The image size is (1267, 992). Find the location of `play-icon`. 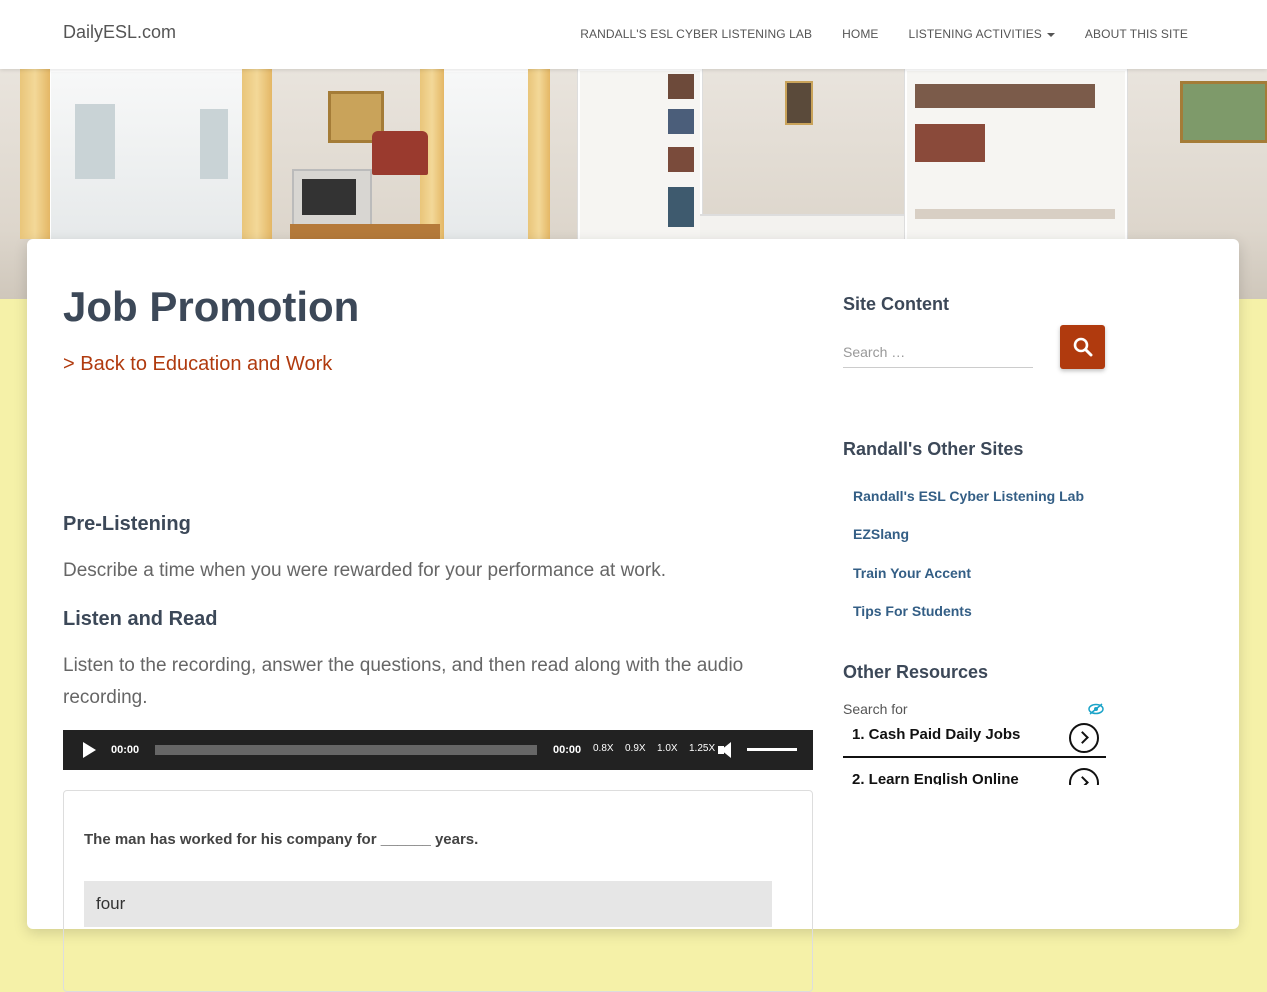

play-icon is located at coordinates (89, 750).